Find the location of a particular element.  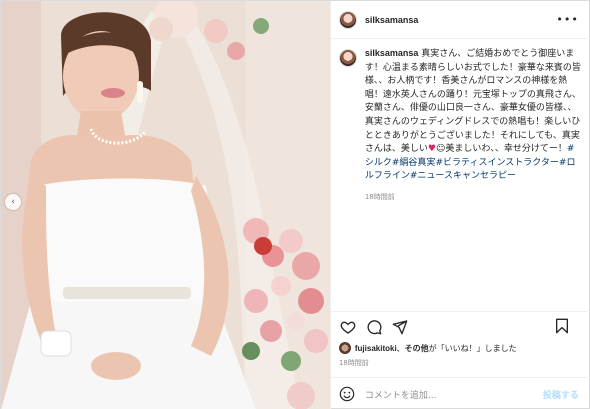

caption-tail: 美ましいわ、、幸せ分けてー！ is located at coordinates (506, 149).